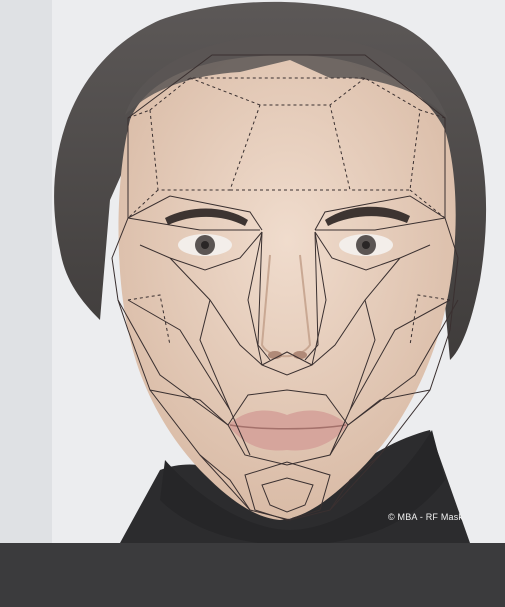 Image resolution: width=505 pixels, height=607 pixels. I want to click on footer-bar, so click(252, 575).